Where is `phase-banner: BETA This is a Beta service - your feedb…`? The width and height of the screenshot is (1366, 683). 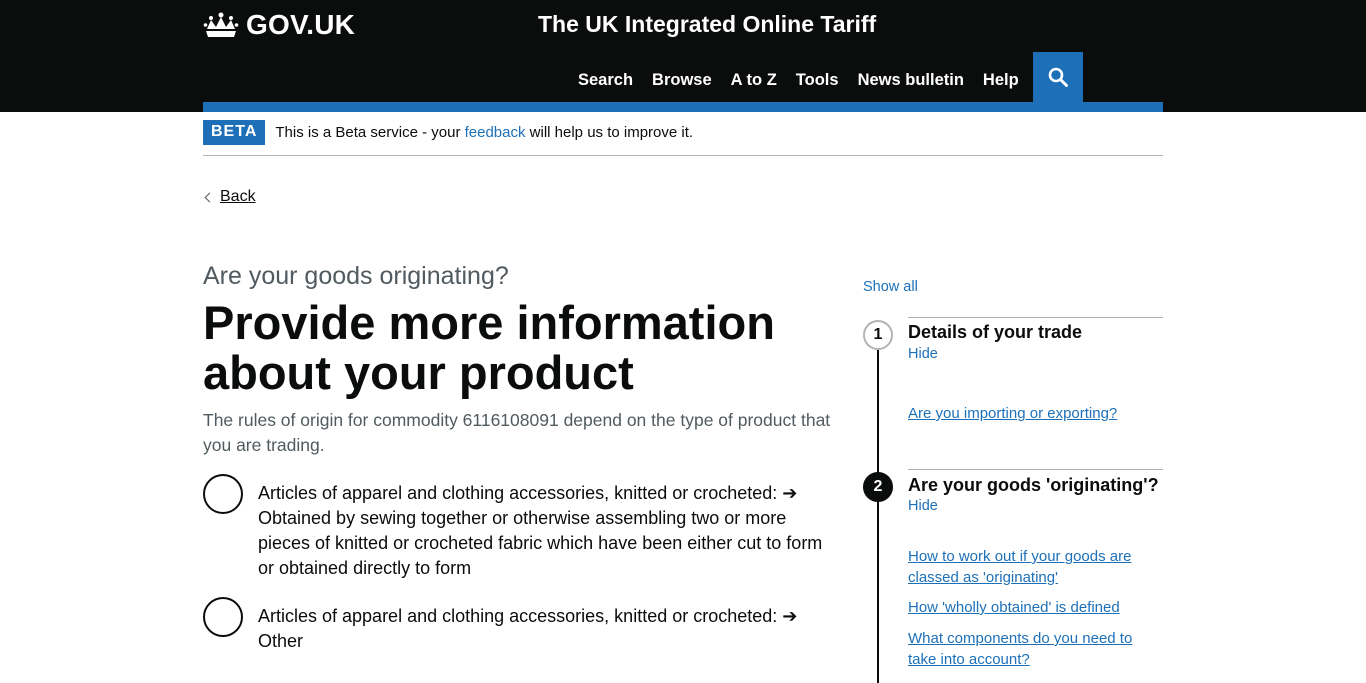
phase-banner: BETA This is a Beta service - your feedb… is located at coordinates (683, 138).